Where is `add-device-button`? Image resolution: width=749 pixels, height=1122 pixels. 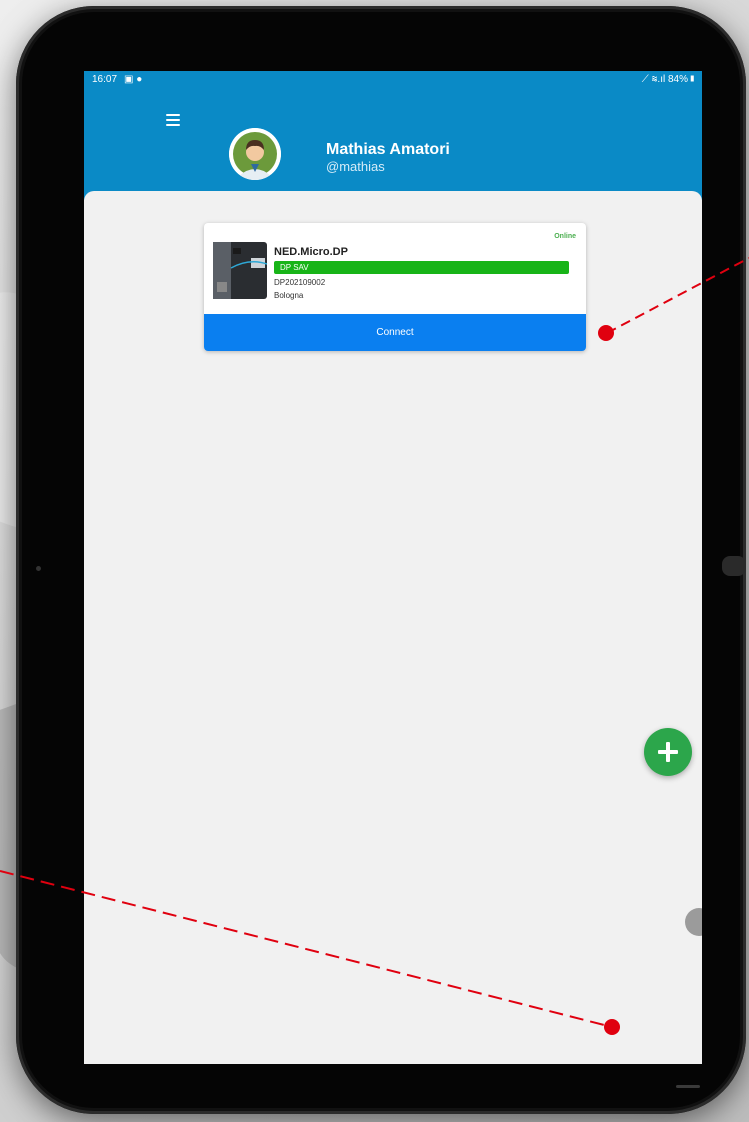
add-device-button is located at coordinates (668, 752).